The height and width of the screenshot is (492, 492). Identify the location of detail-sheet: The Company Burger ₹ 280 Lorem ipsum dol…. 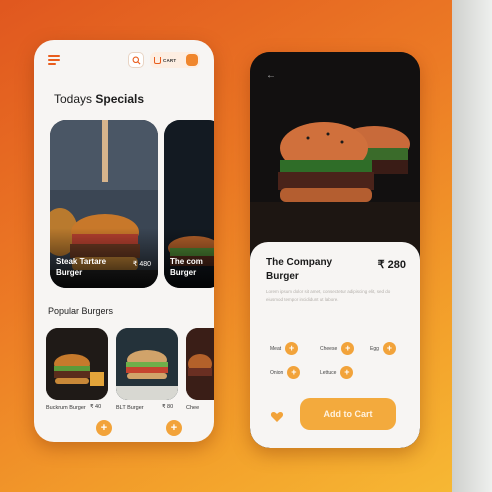
(335, 345).